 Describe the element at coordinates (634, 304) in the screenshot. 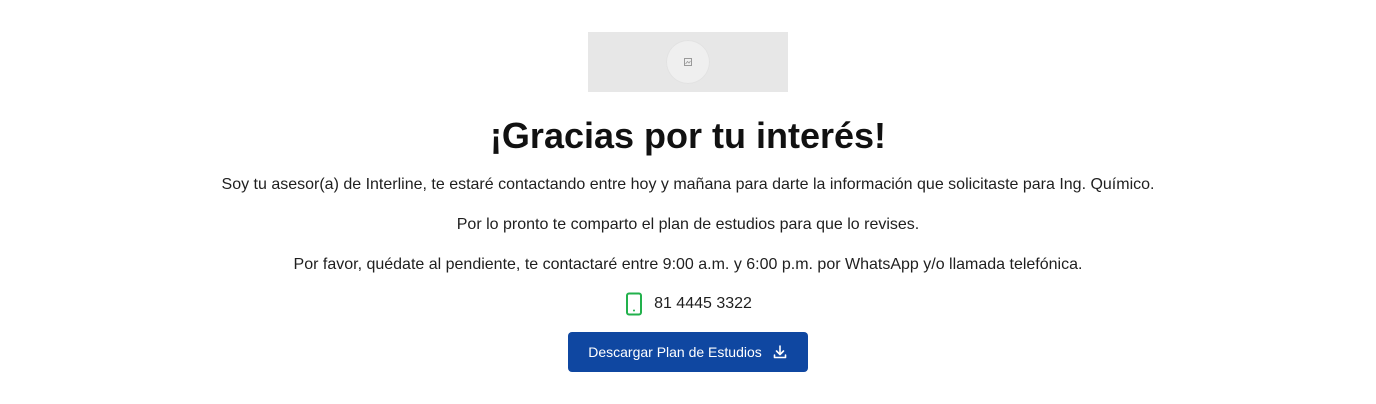

I see `phone-icon` at that location.